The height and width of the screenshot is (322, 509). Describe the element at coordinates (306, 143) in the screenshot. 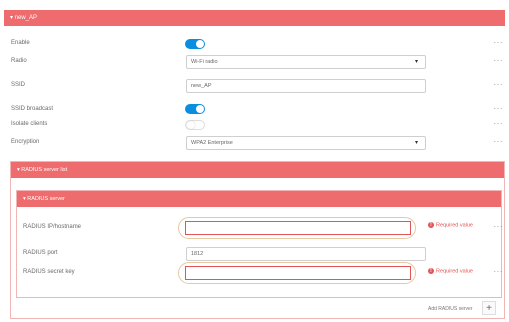

I see `encryption-select: WPA2 Enterprise ▾` at that location.